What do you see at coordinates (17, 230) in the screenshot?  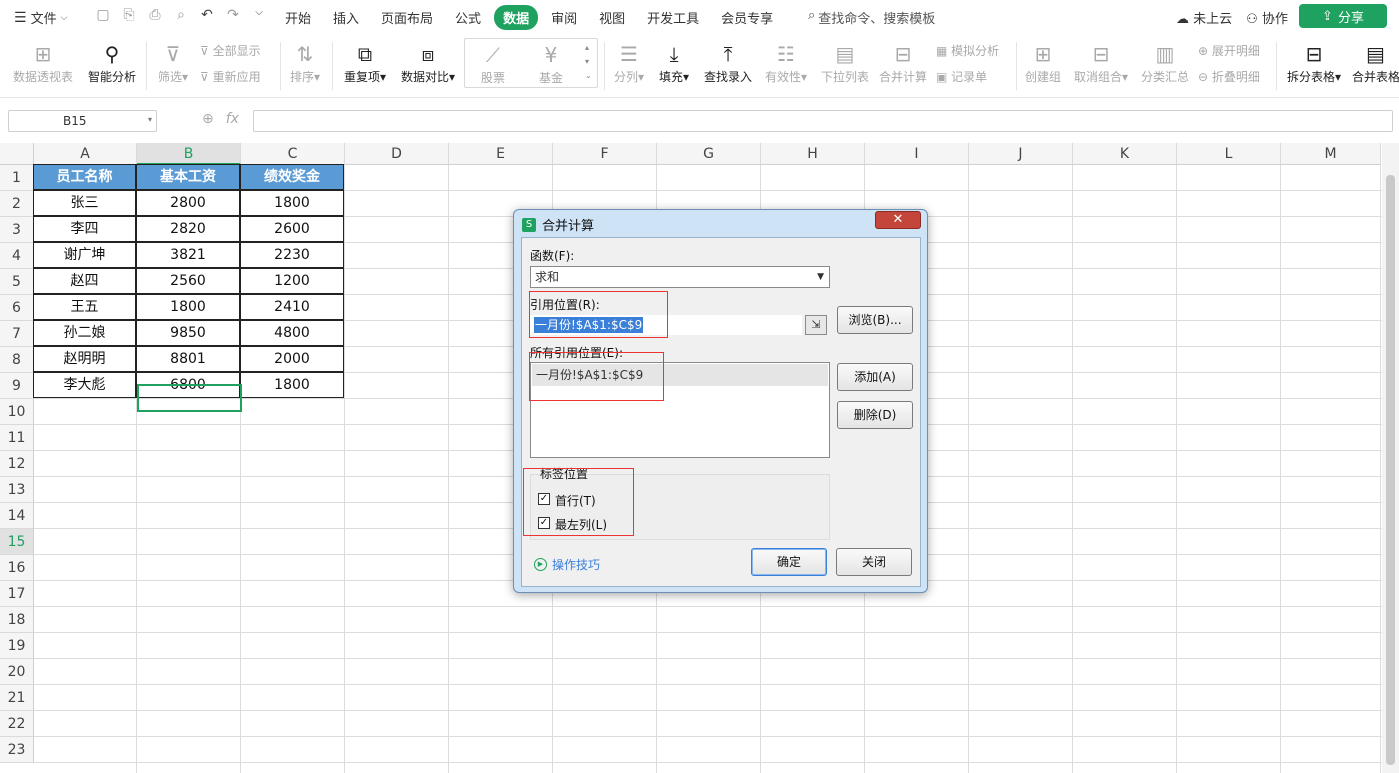 I see `row-header-3: 3` at bounding box center [17, 230].